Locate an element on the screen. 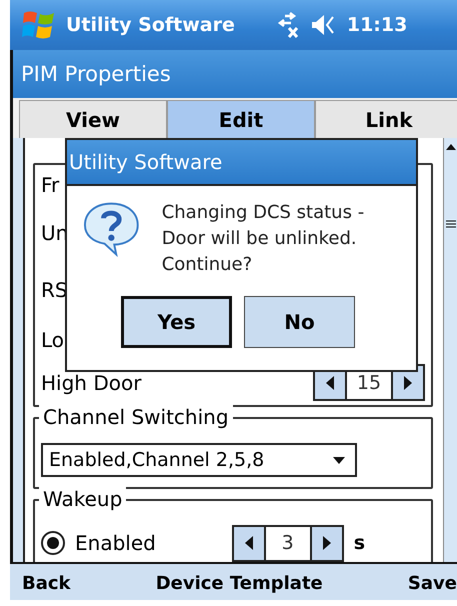  field-label: High Door is located at coordinates (91, 382).